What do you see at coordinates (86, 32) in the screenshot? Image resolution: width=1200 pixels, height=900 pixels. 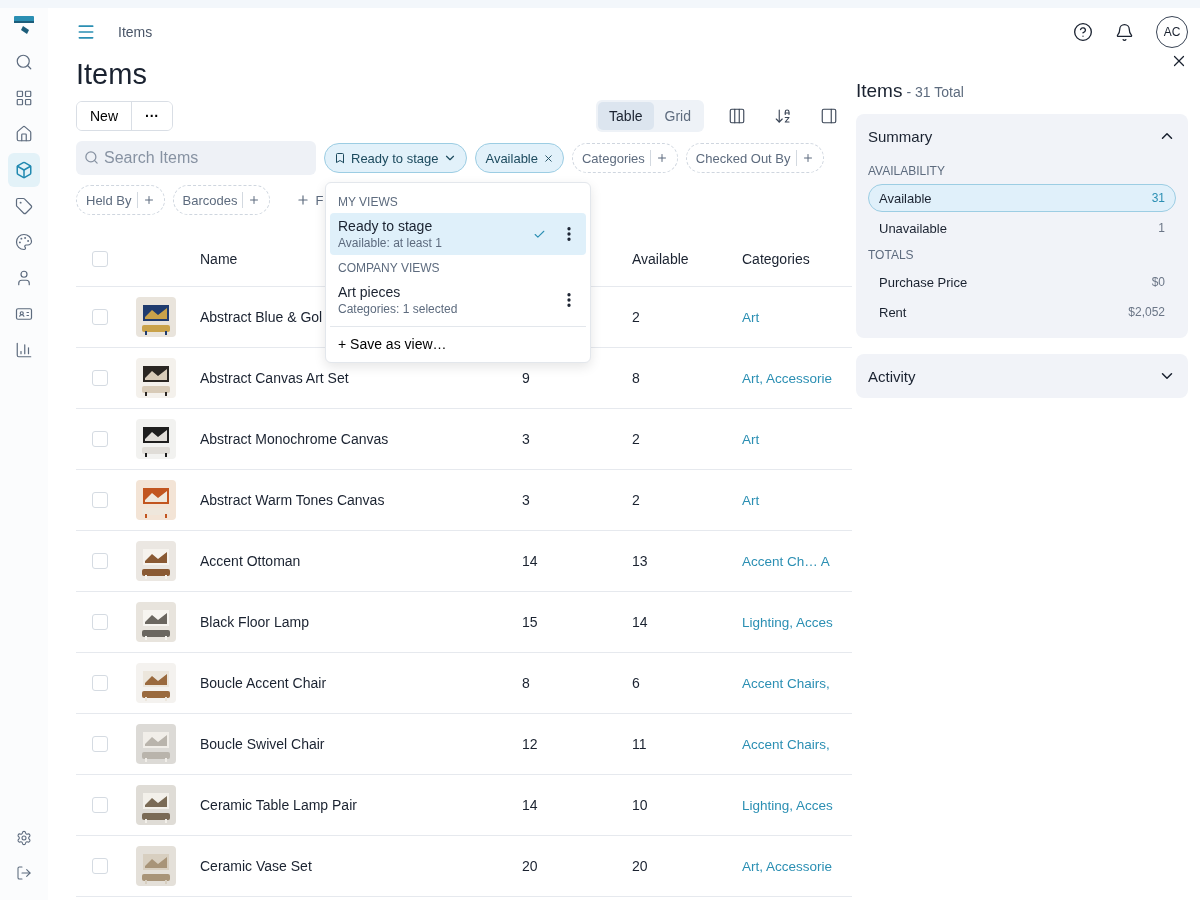 I see `menu-icon` at bounding box center [86, 32].